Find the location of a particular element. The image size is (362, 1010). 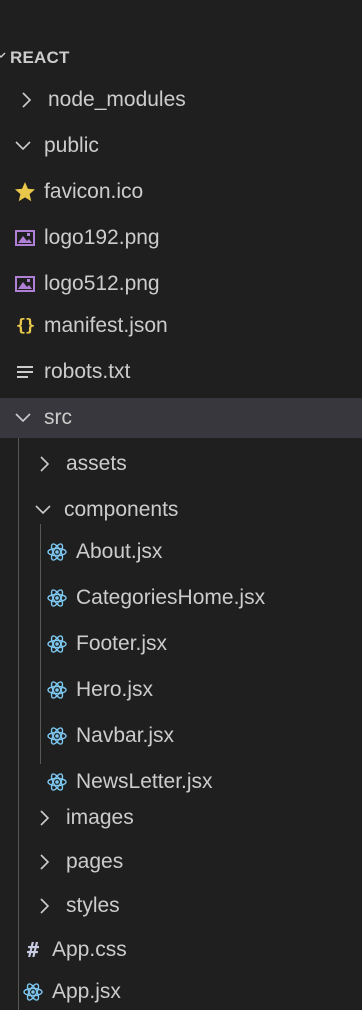

tree-item-label: NewsLetter.jsx is located at coordinates (144, 781).